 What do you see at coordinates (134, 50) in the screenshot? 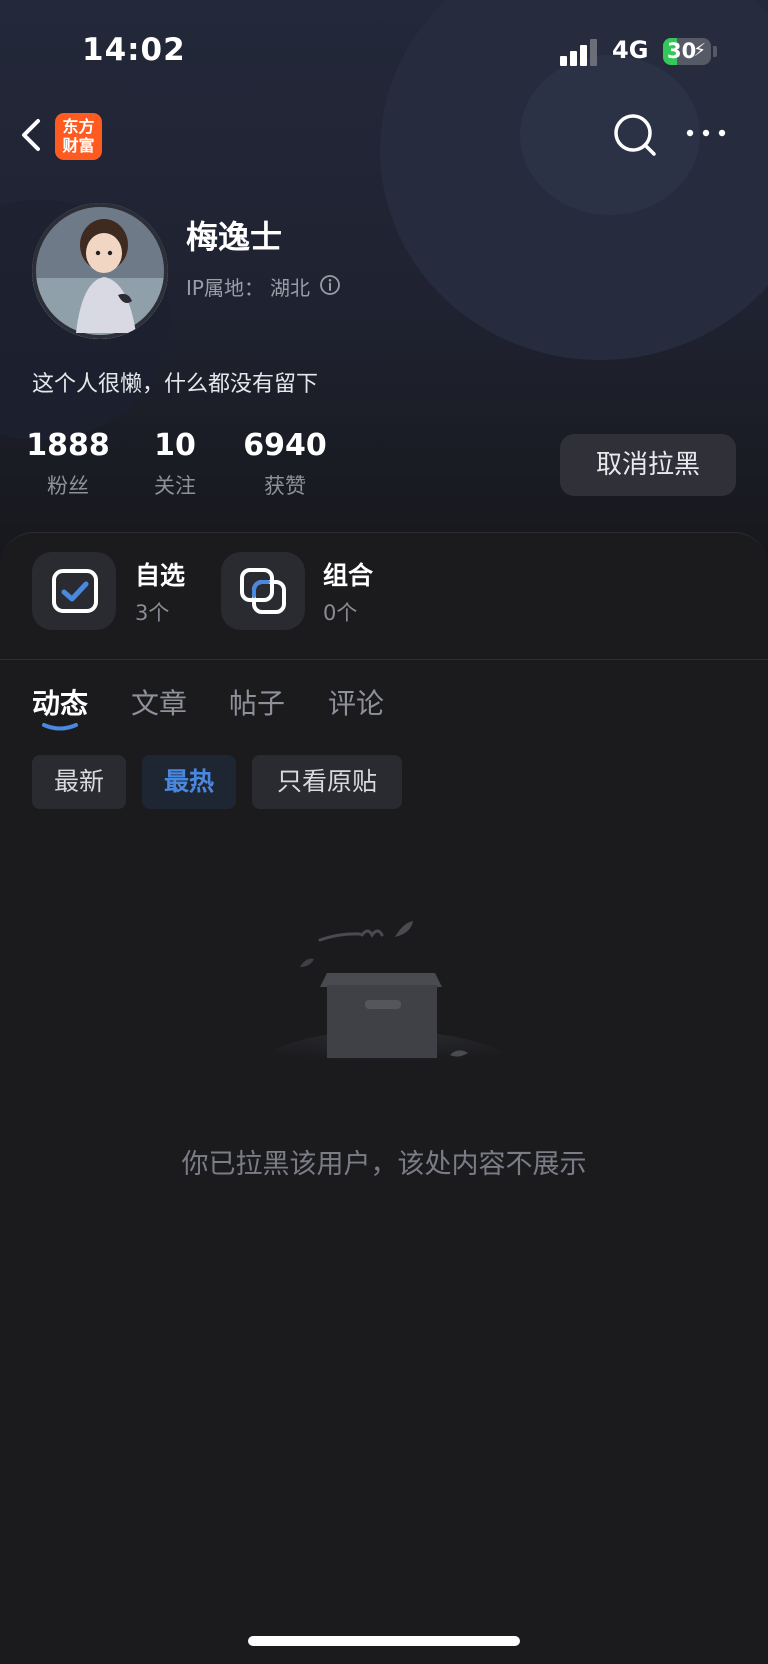
I see `status-time: 14:02` at bounding box center [134, 50].